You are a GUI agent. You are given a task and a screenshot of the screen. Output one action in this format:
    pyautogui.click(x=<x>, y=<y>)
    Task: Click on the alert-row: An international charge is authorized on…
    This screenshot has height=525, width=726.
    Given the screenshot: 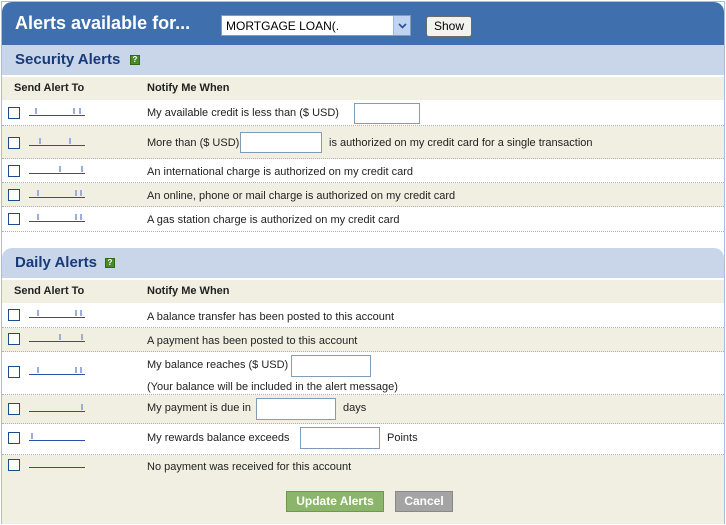 What is the action you would take?
    pyautogui.click(x=363, y=171)
    